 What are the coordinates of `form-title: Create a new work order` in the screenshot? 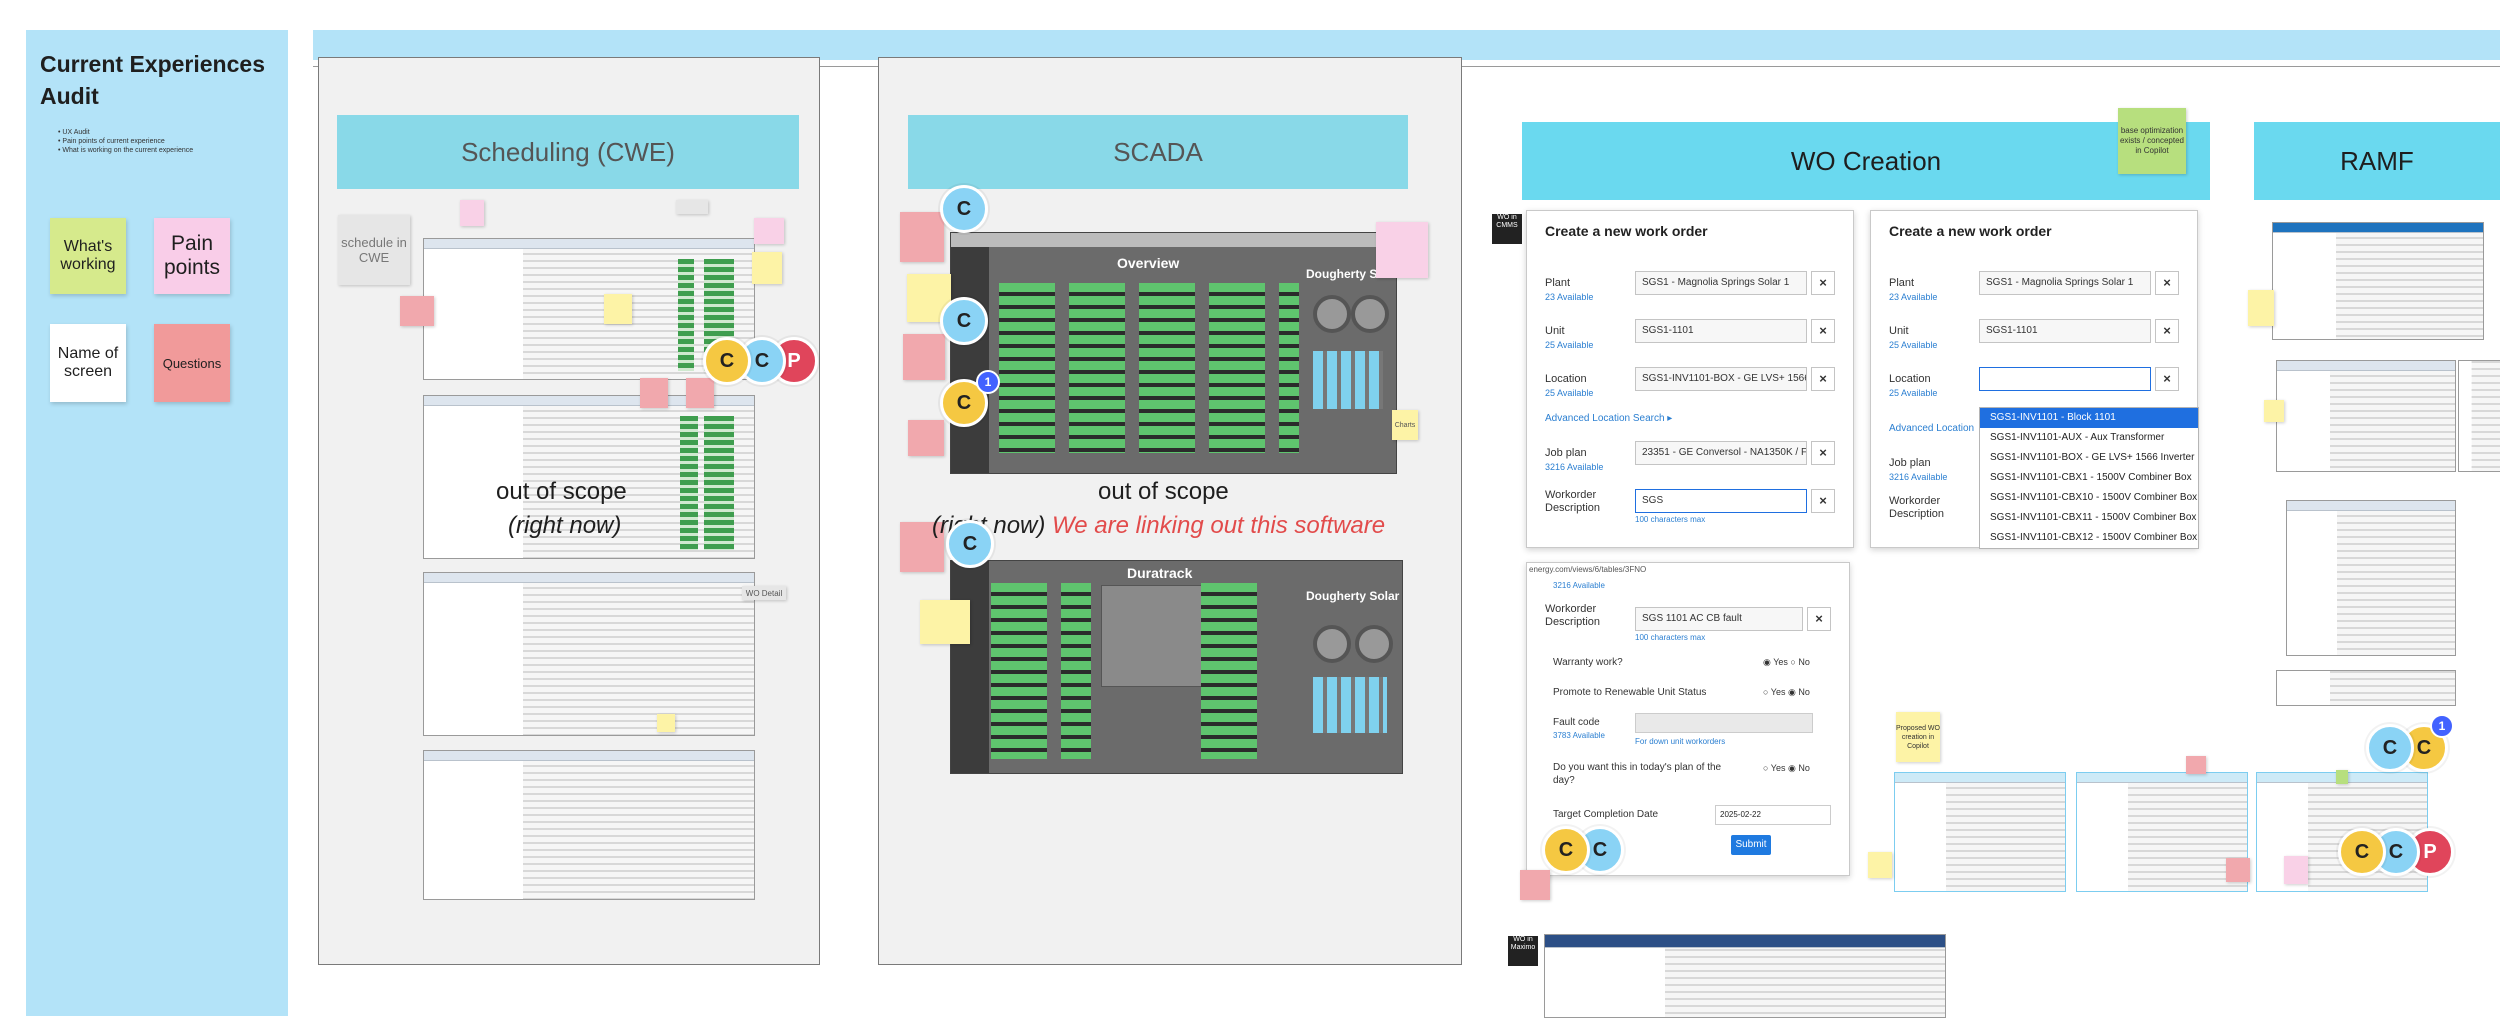 It's located at (1970, 231).